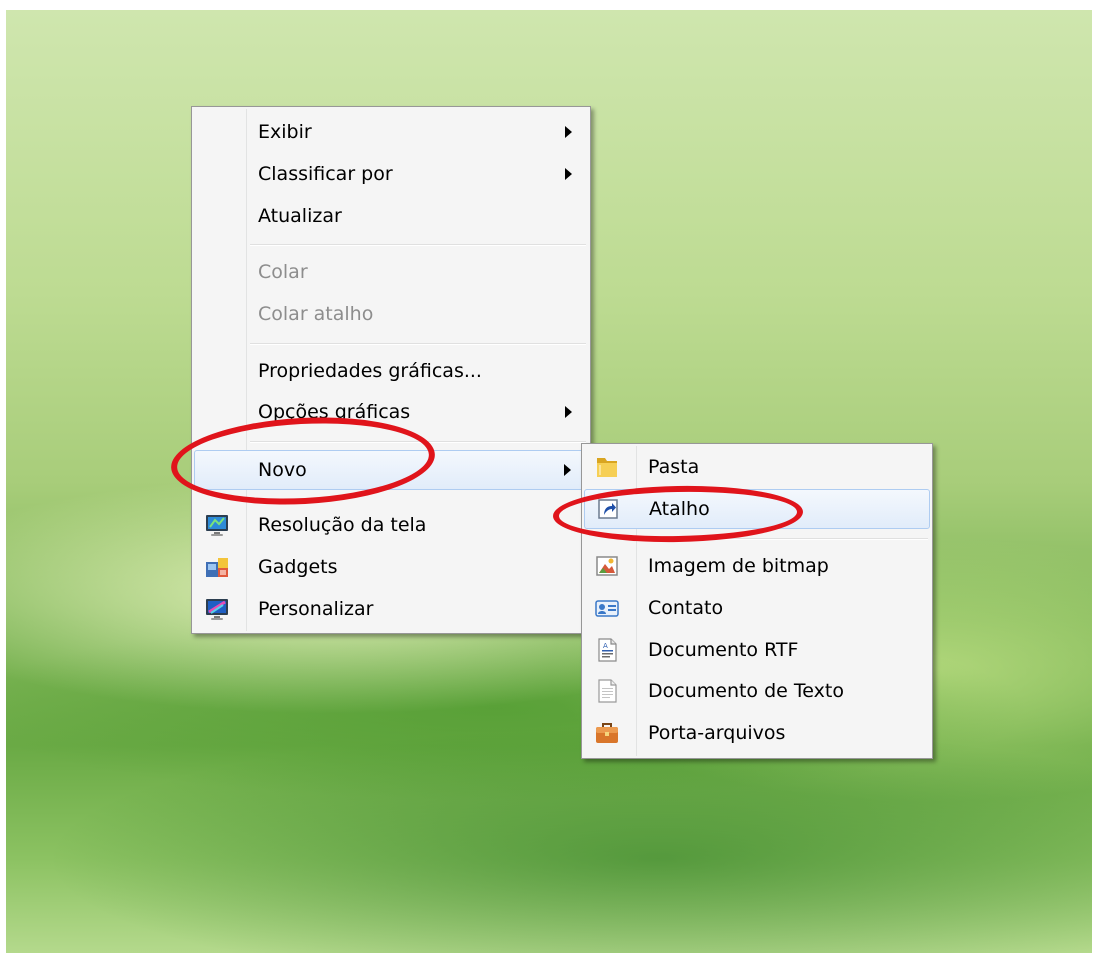  I want to click on folder-icon, so click(607, 467).